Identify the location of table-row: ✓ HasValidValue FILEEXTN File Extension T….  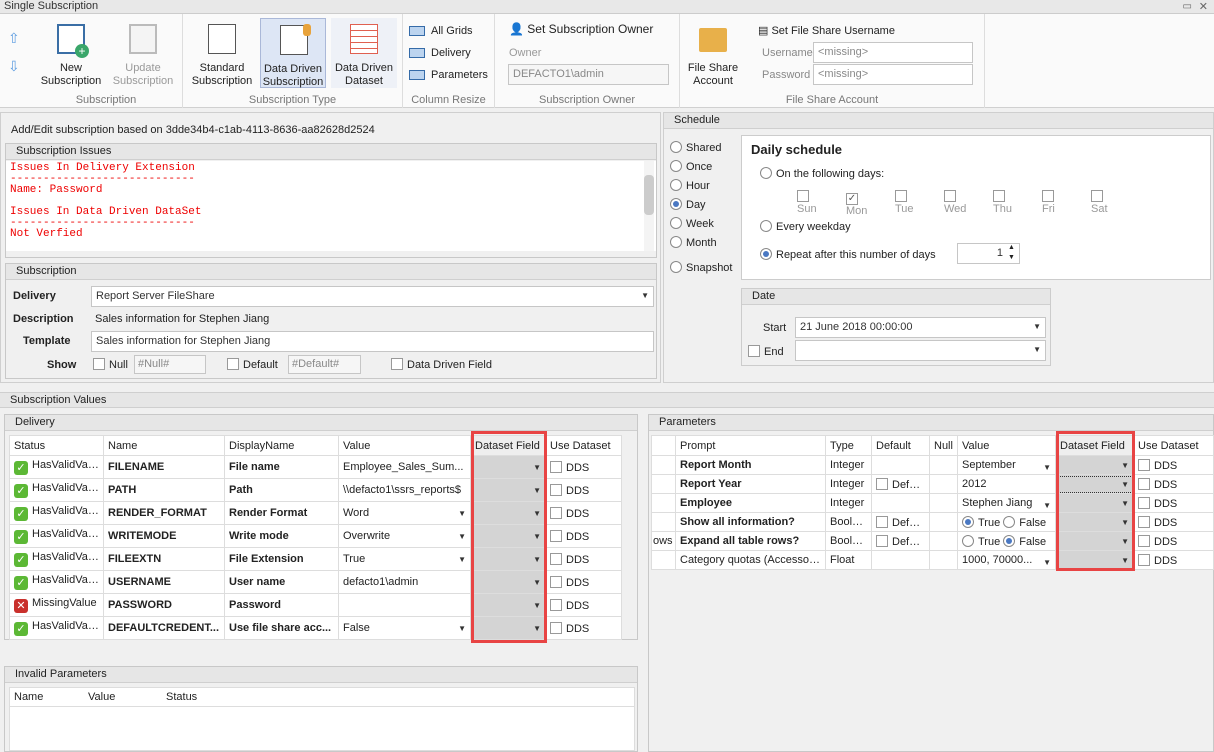
(315, 559).